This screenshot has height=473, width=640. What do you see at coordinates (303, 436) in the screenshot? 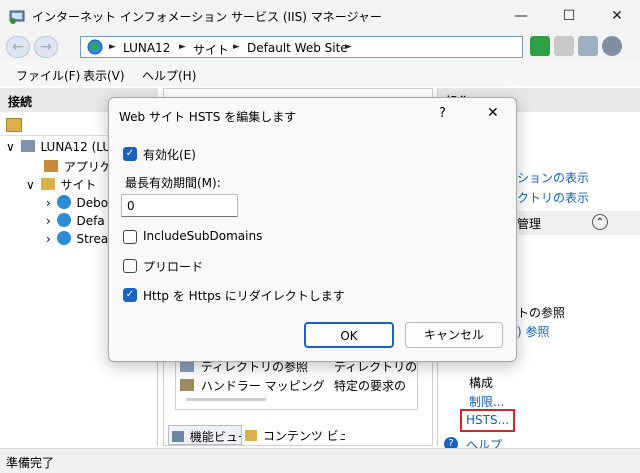
I see `tab-label: コンテンツ ビュー` at bounding box center [303, 436].